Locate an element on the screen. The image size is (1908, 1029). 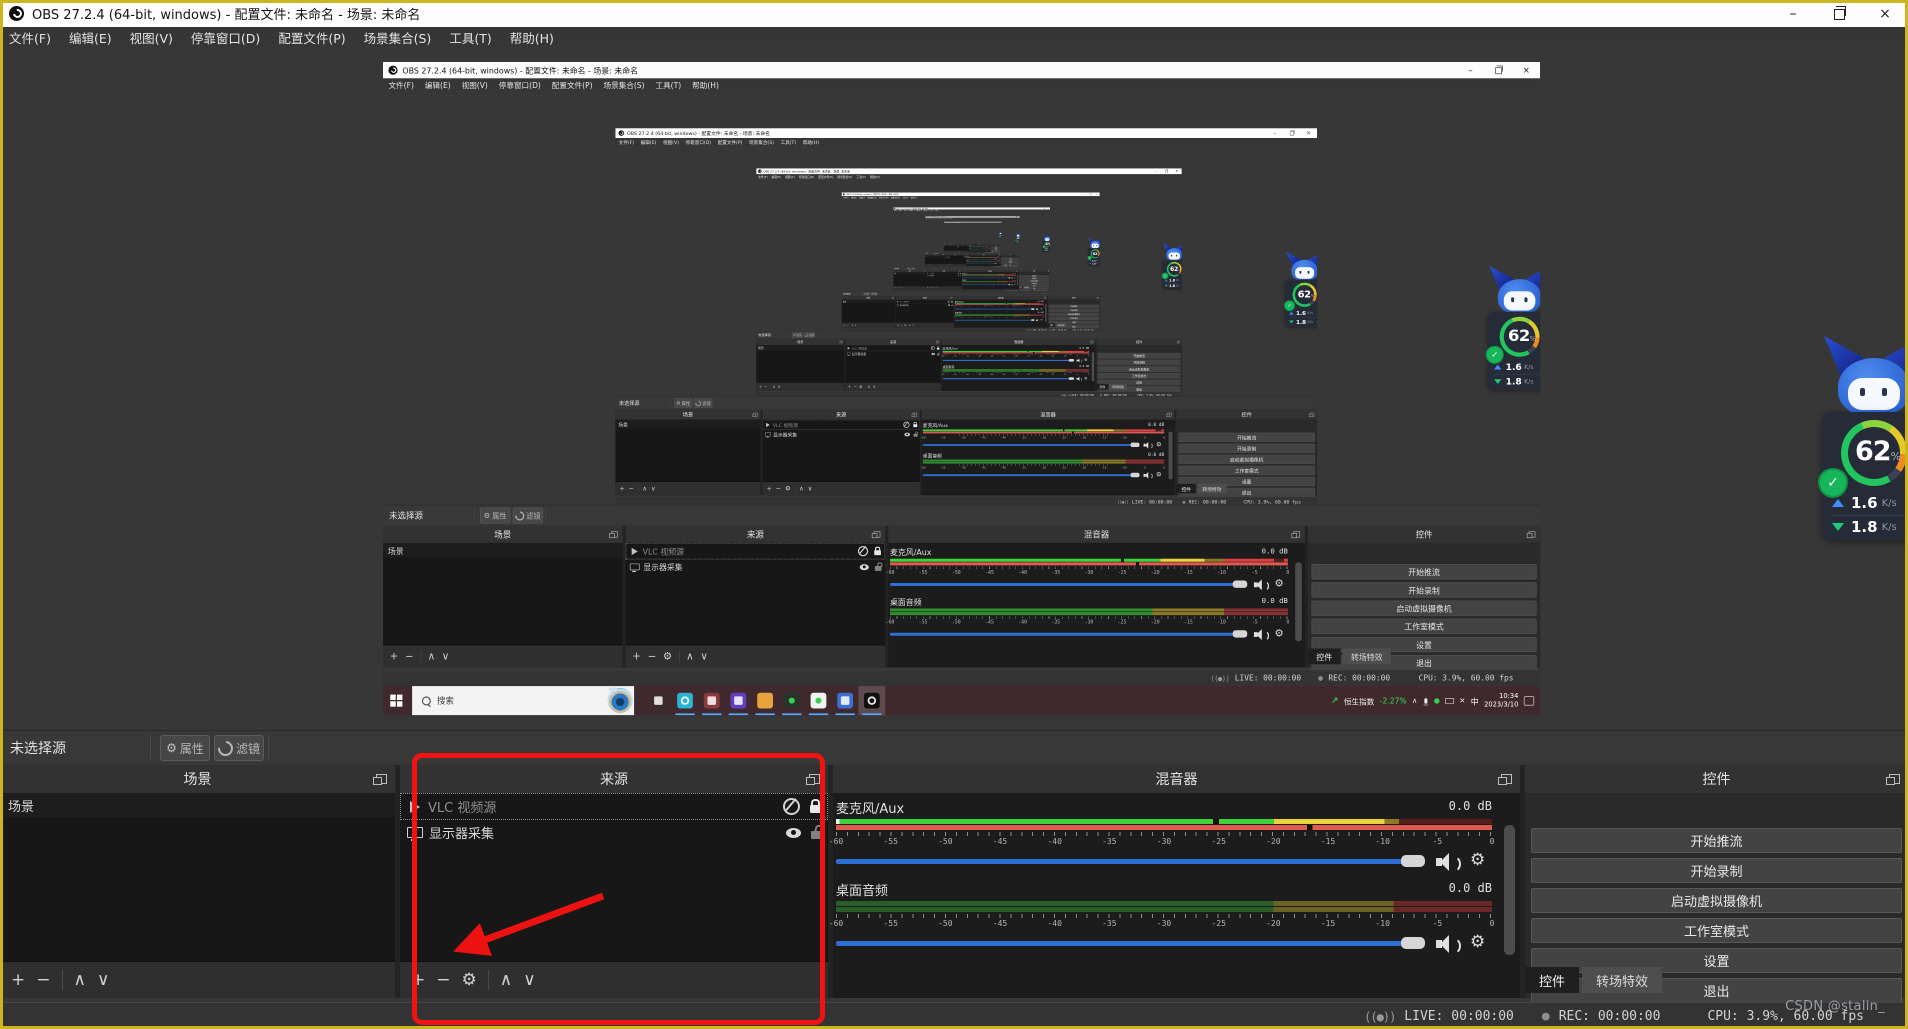
restore-button is located at coordinates (1498, 70).